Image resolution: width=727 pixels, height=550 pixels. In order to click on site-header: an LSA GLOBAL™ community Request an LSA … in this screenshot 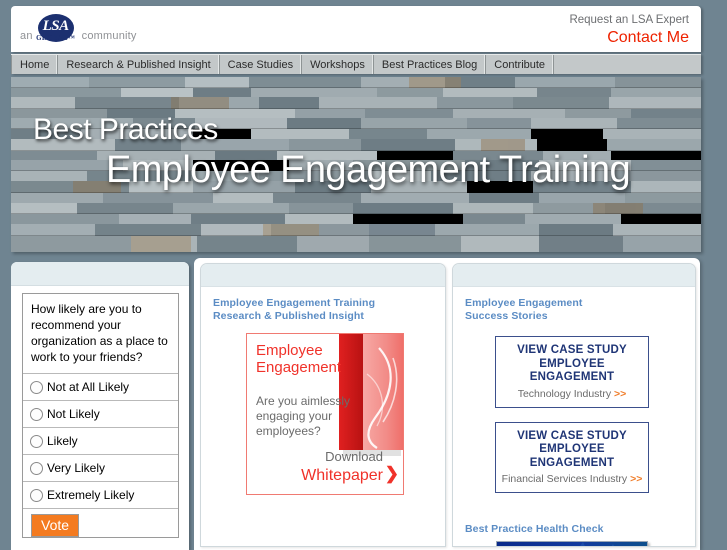, I will do `click(356, 29)`.